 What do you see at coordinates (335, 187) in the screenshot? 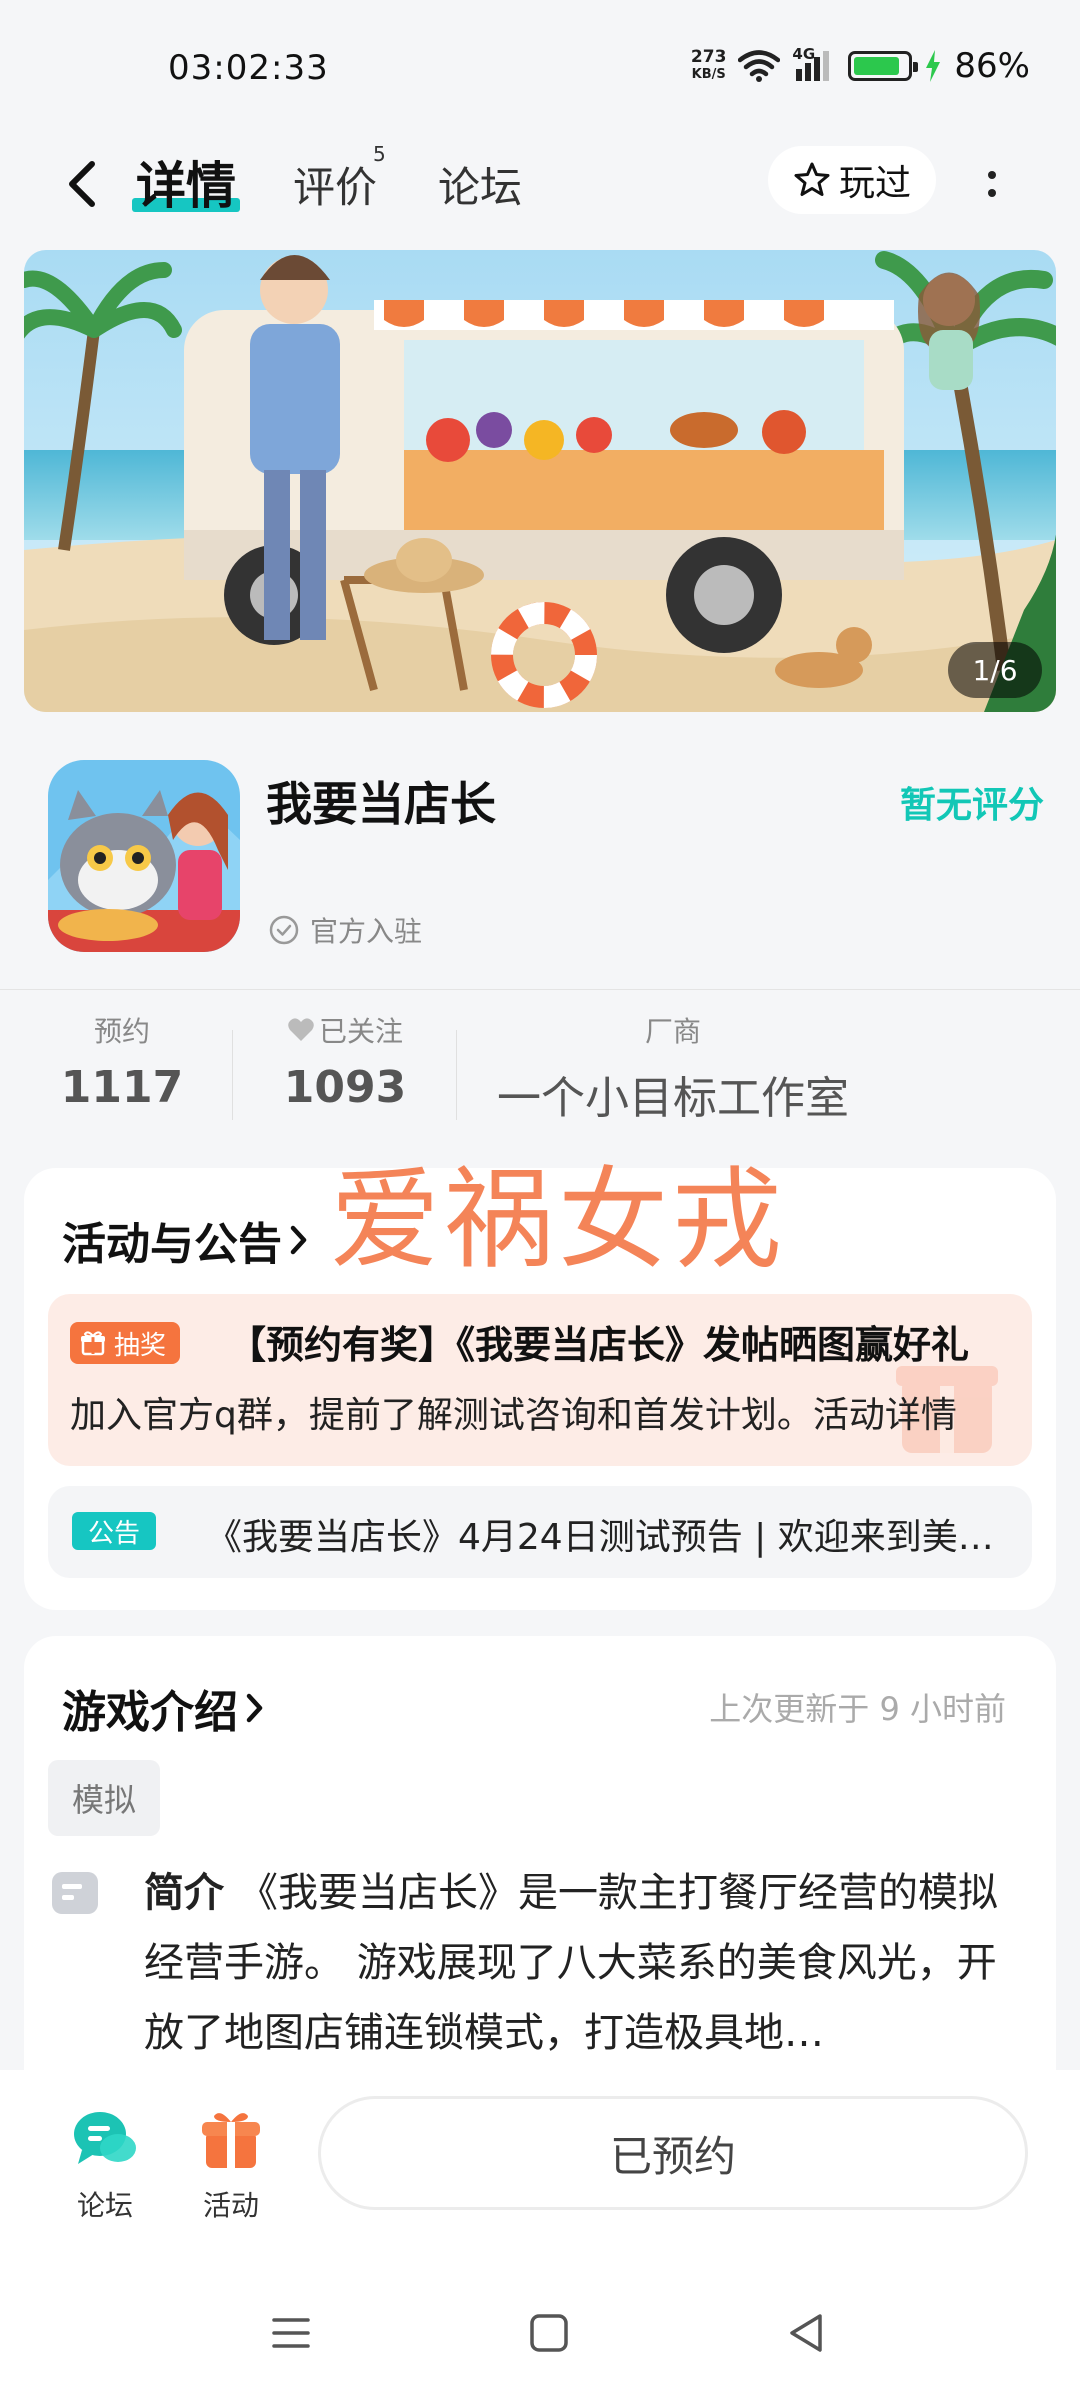
I see `tab-review-label: 评价` at bounding box center [335, 187].